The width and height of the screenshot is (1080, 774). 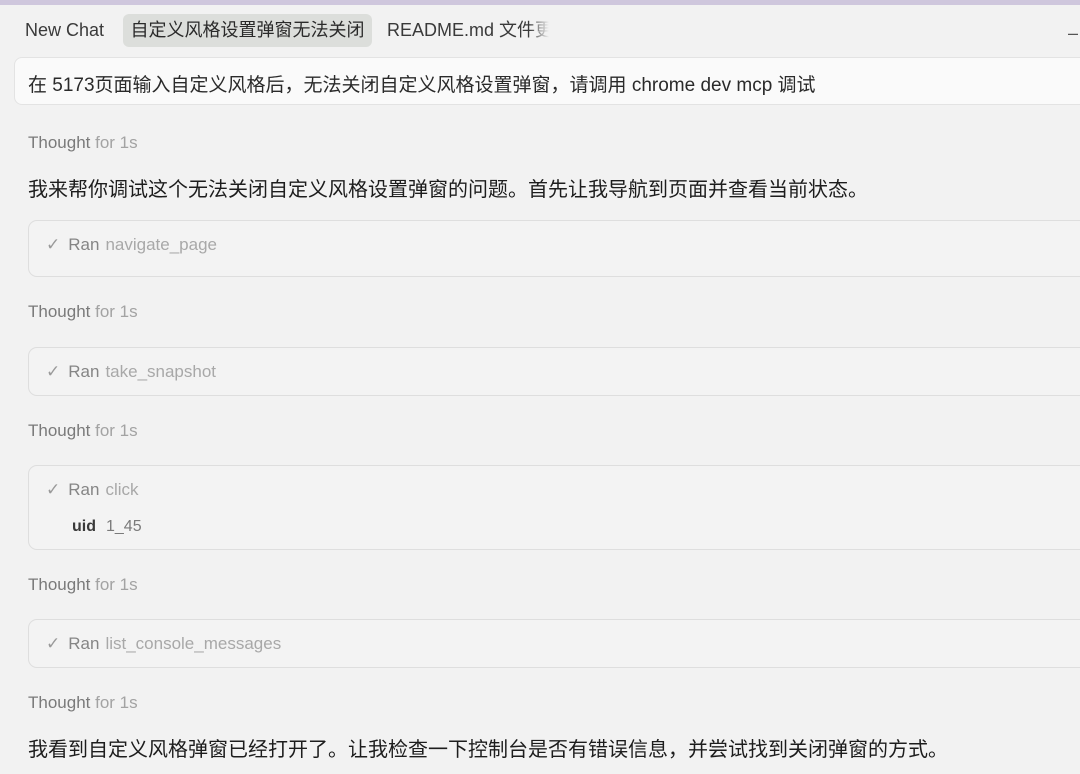 What do you see at coordinates (193, 643) in the screenshot?
I see `tool-name: list_console_messages` at bounding box center [193, 643].